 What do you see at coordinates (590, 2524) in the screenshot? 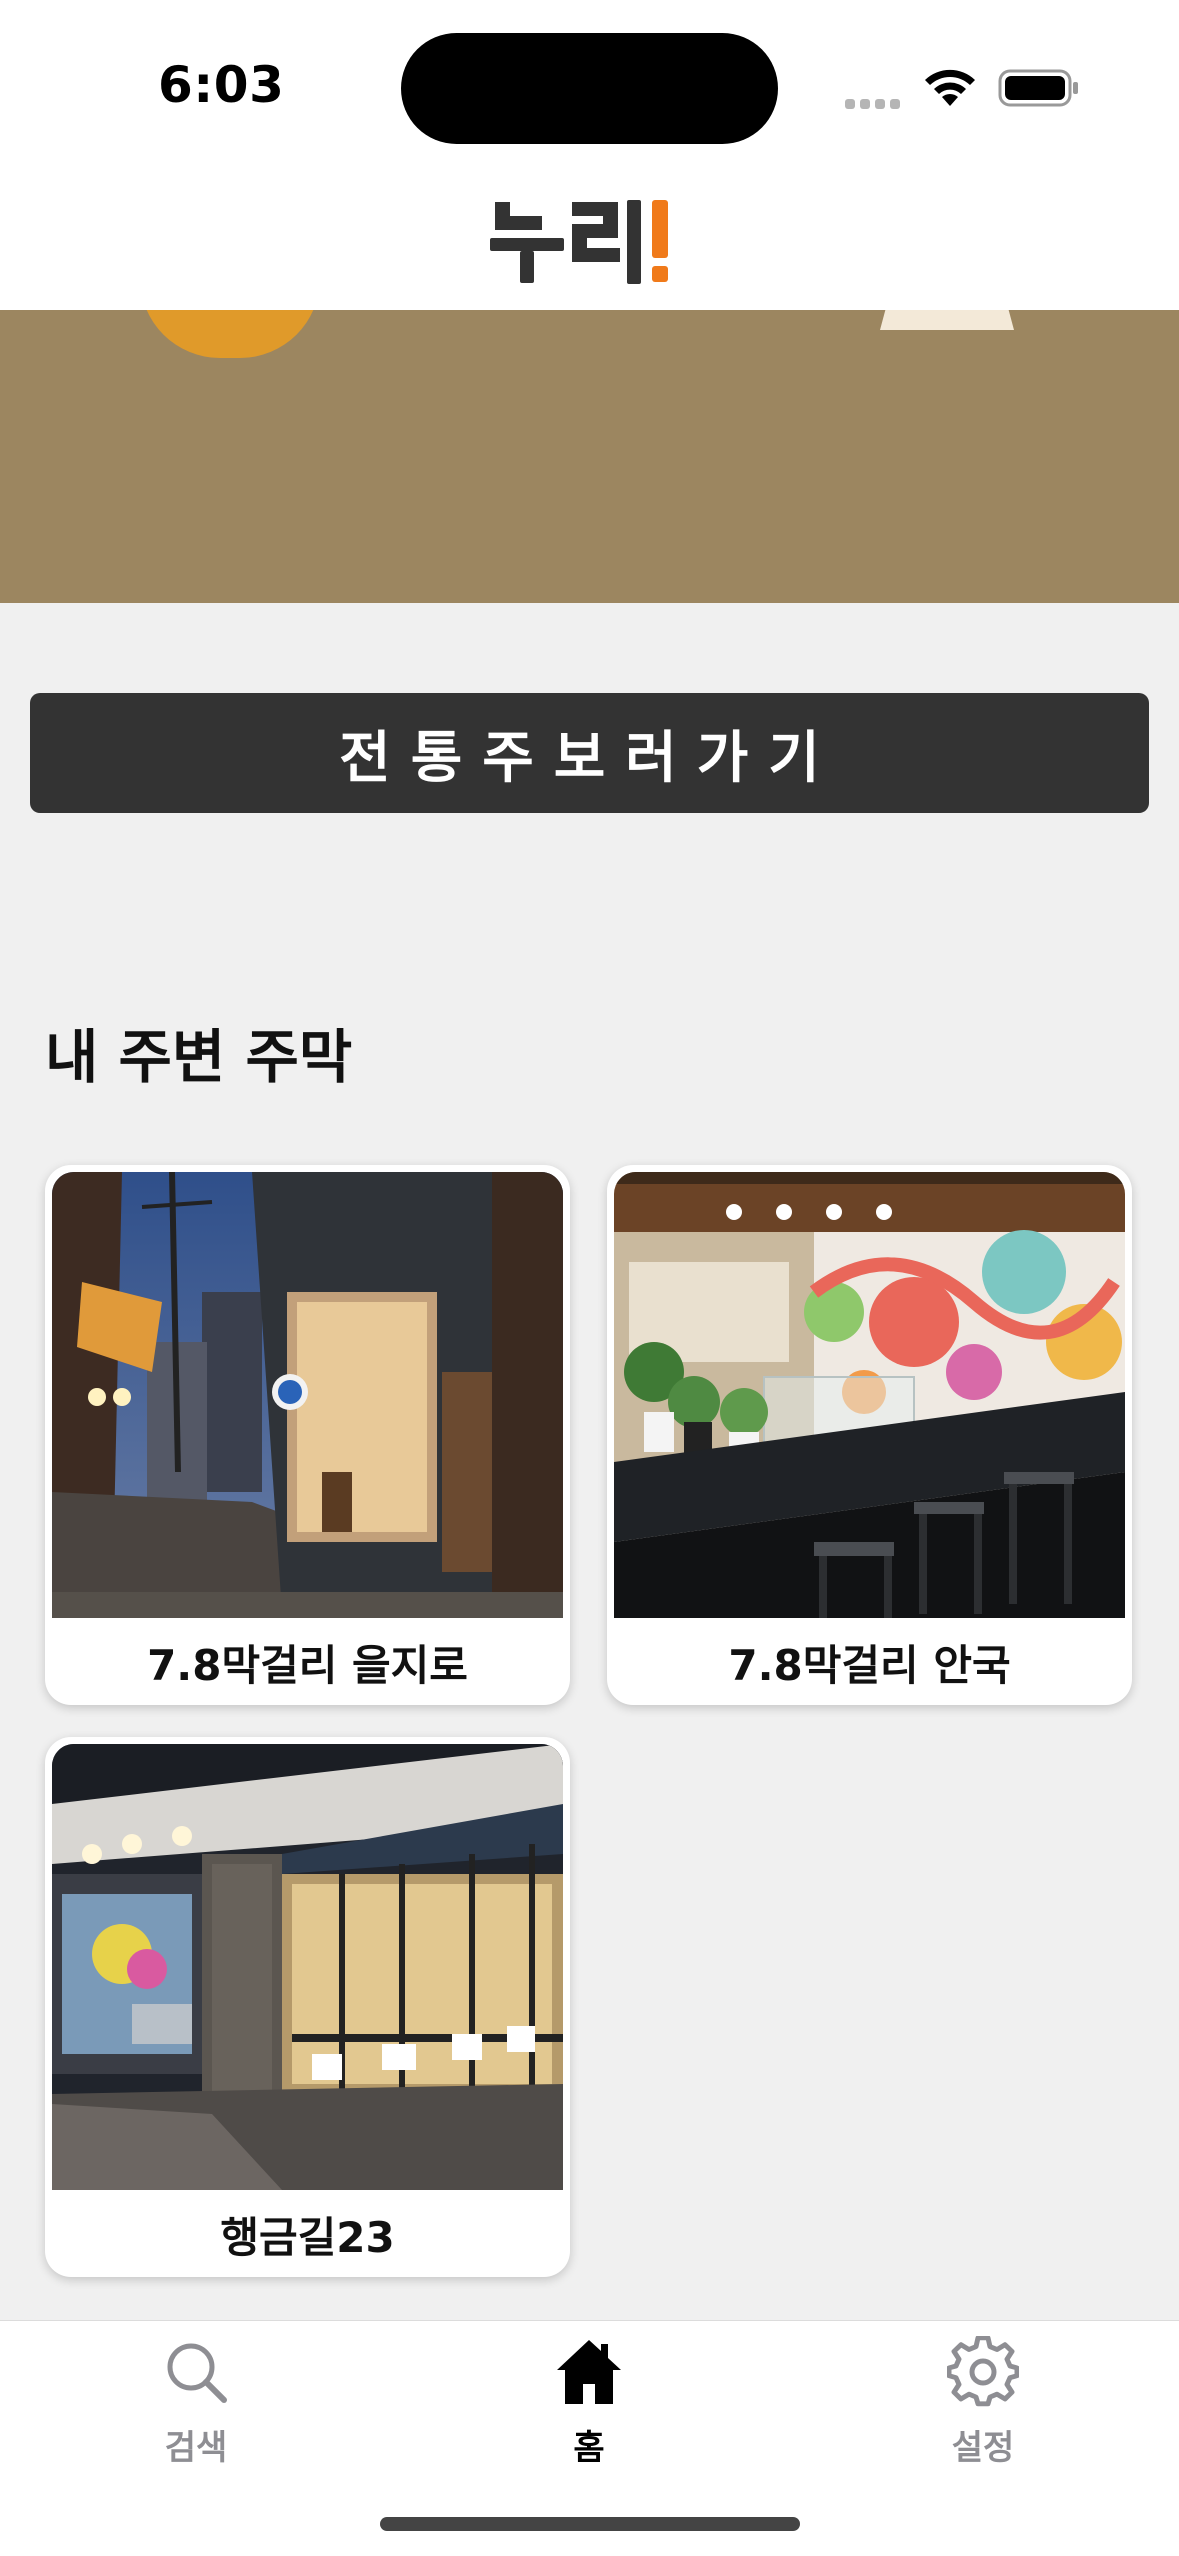
I see `home-indicator` at bounding box center [590, 2524].